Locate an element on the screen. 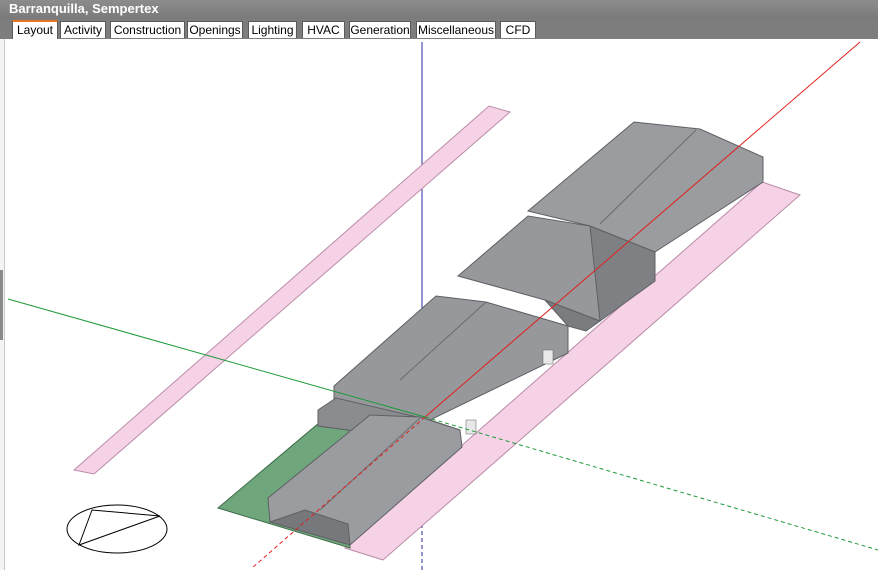  y-axis-line is located at coordinates (216, 358).